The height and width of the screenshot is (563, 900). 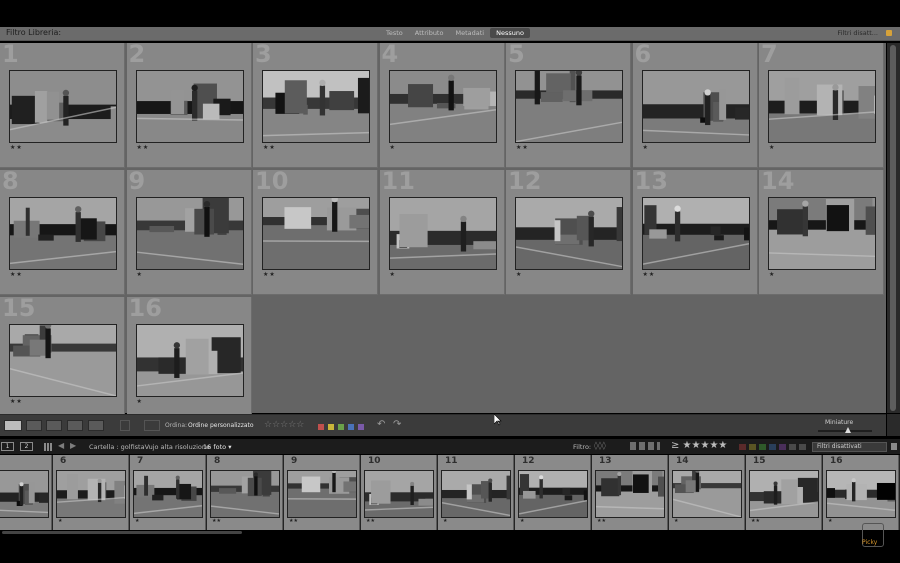 What do you see at coordinates (645, 446) in the screenshot?
I see `edit-filters-icon` at bounding box center [645, 446].